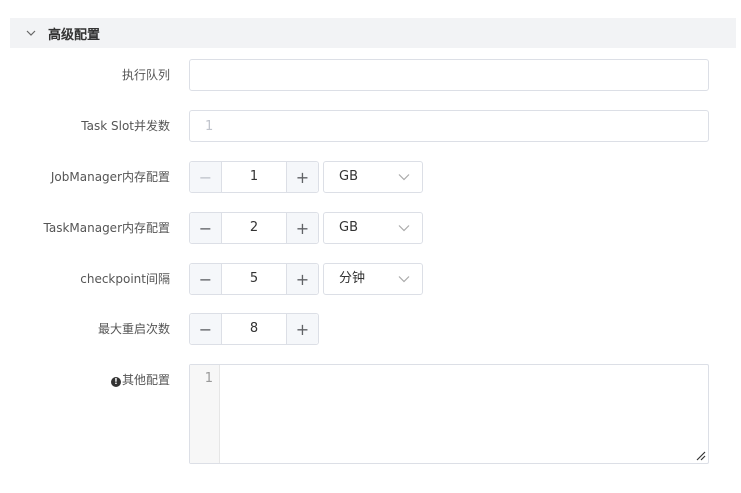 The image size is (741, 493). What do you see at coordinates (370, 329) in the screenshot?
I see `max-restarts-row: 最大重启次数 − 8 +` at bounding box center [370, 329].